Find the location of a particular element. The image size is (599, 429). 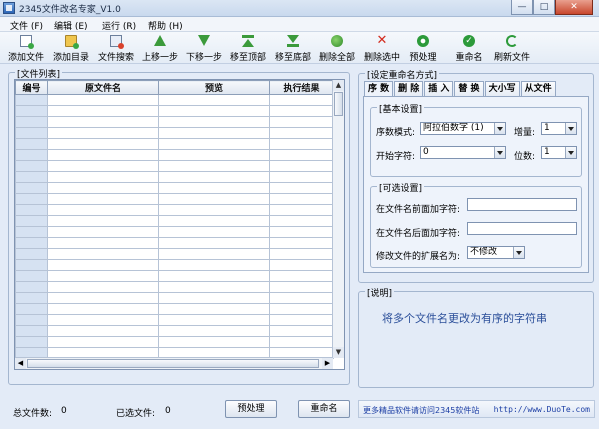

preview-process-button: 预处理 is located at coordinates (423, 48).